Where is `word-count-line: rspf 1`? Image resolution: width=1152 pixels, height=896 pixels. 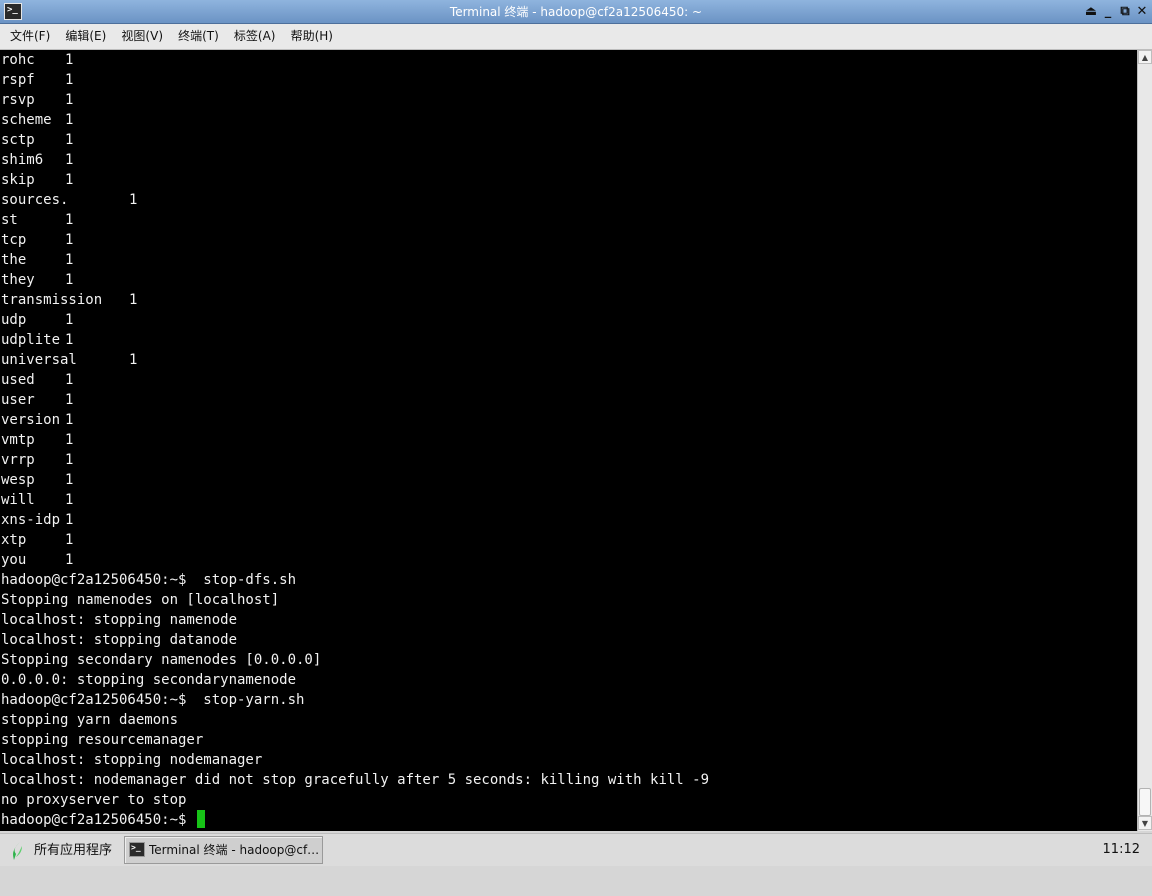
word-count-line: rspf 1 is located at coordinates (355, 80).